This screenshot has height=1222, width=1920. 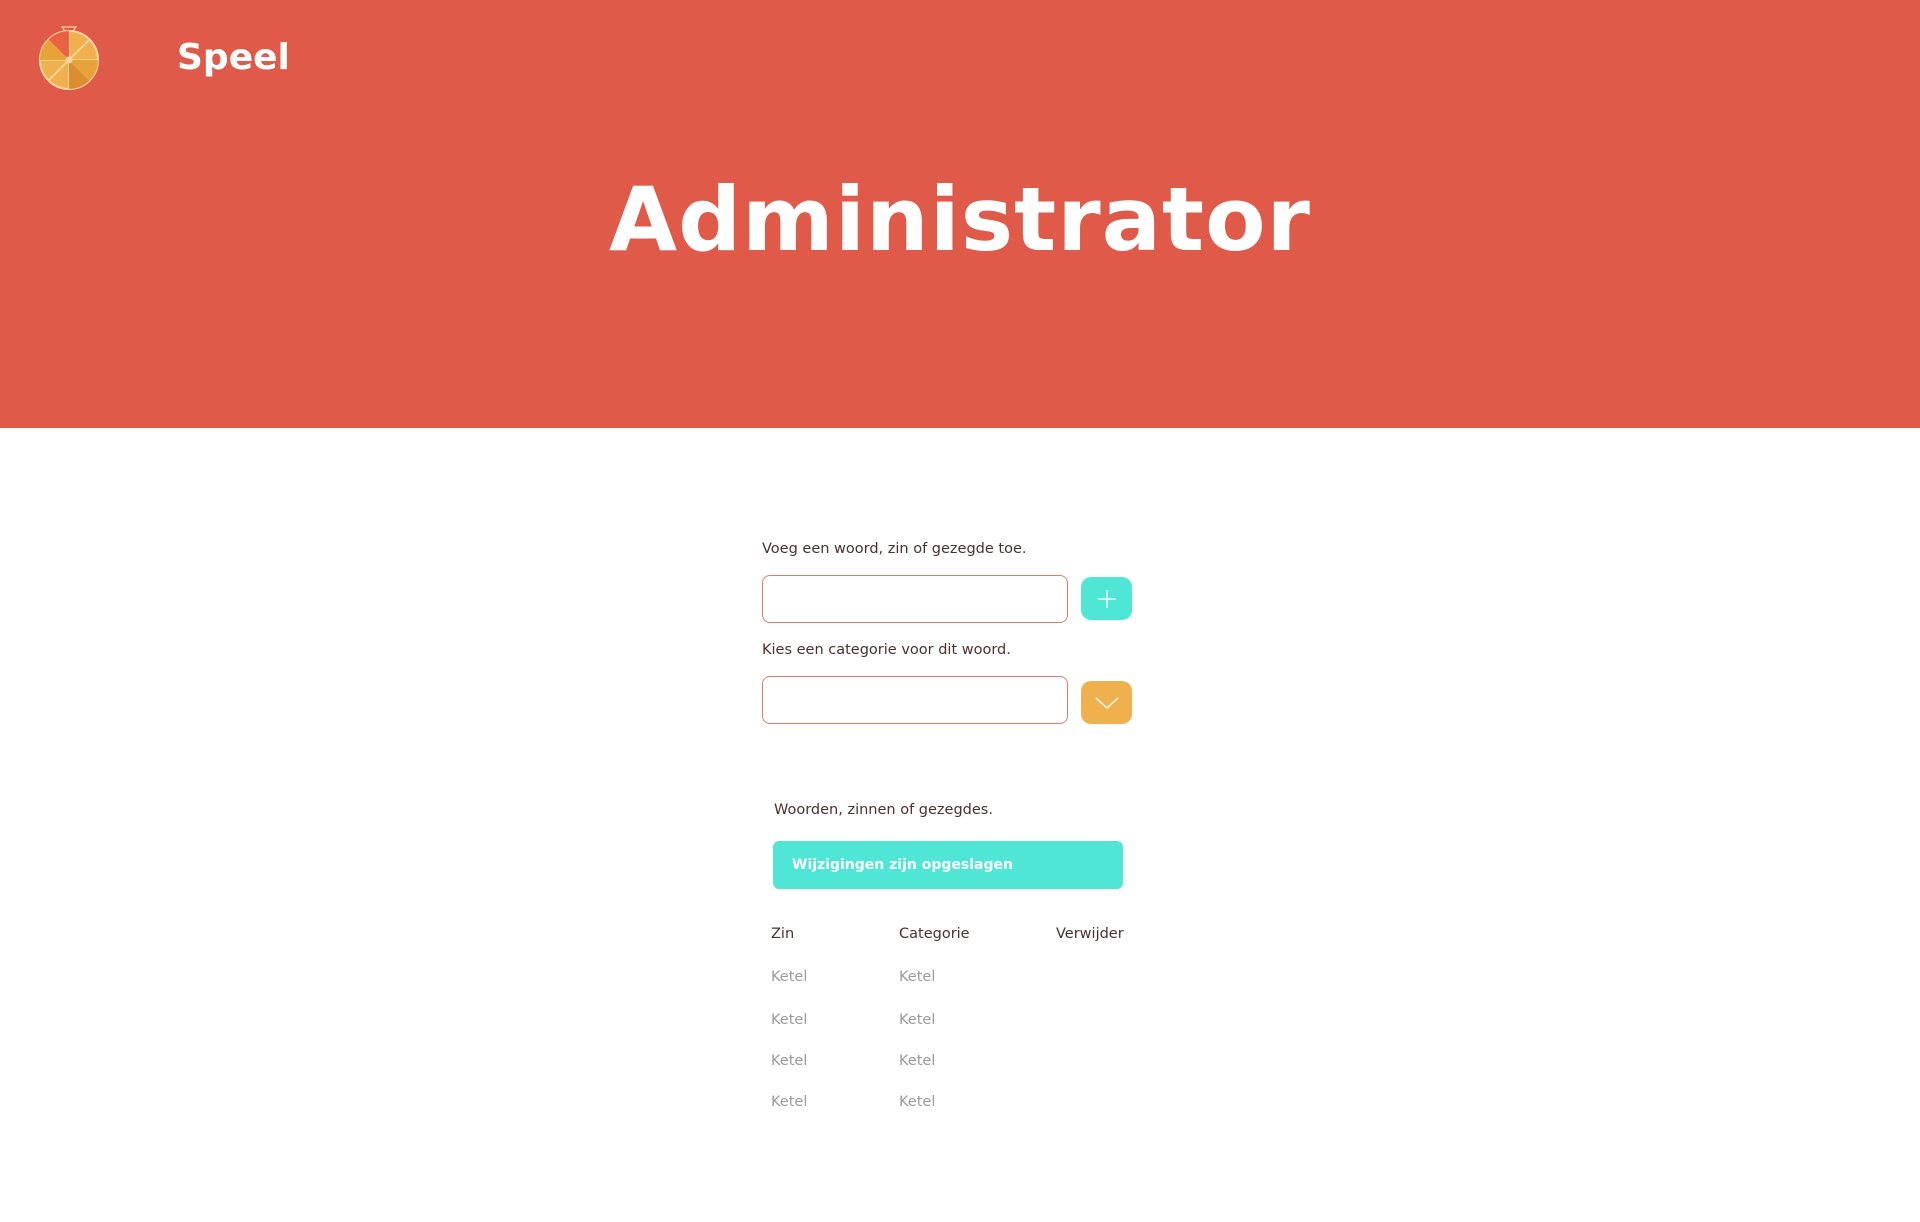 I want to click on word-input, so click(x=915, y=599).